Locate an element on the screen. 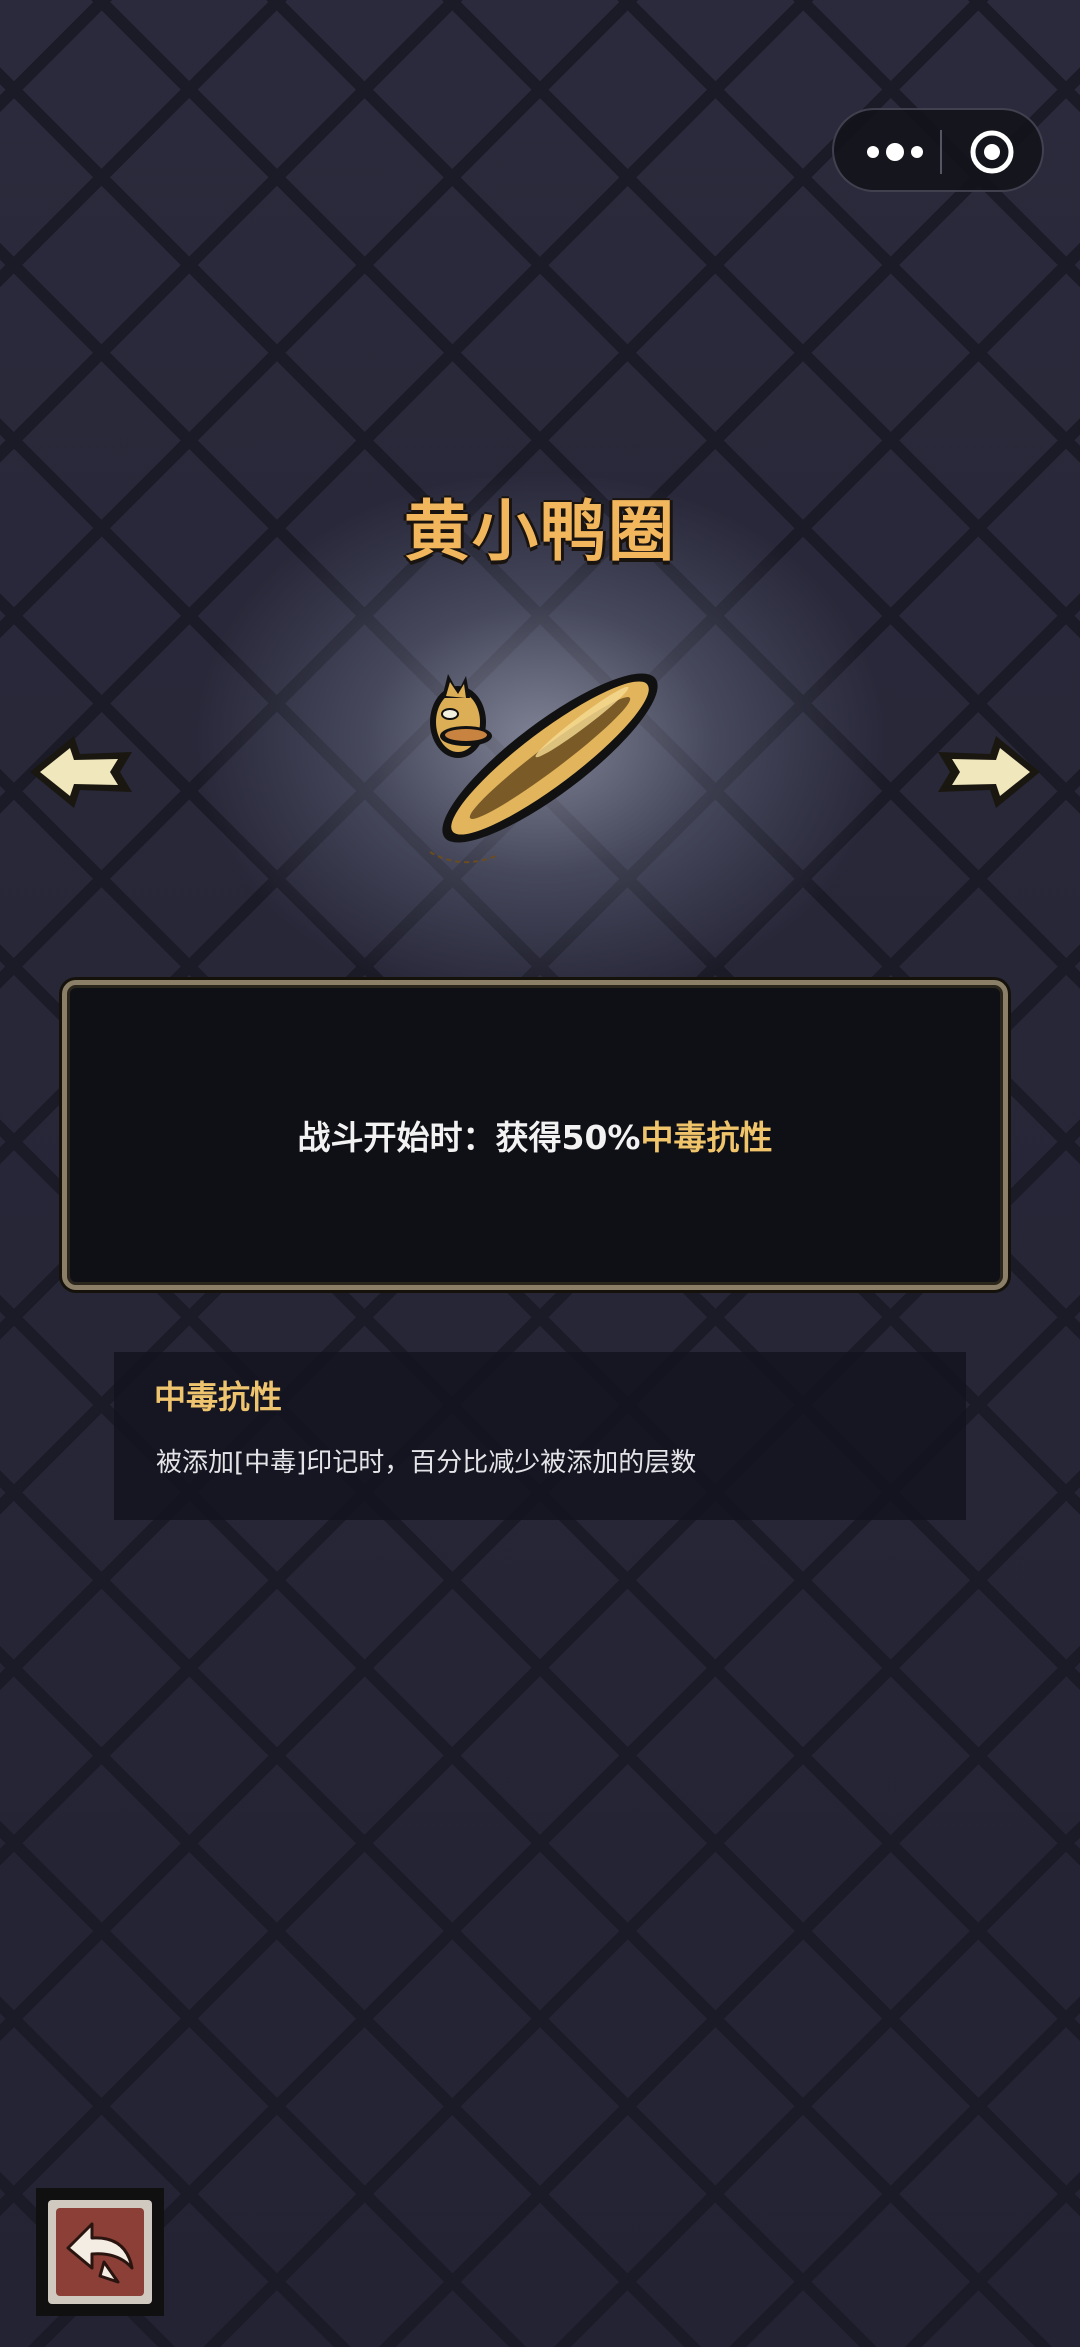  item-title: 黄小鸭圈 is located at coordinates (540, 531).